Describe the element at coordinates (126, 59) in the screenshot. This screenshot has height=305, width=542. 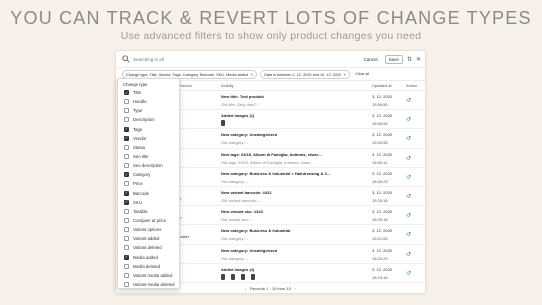
I see `search-icon` at that location.